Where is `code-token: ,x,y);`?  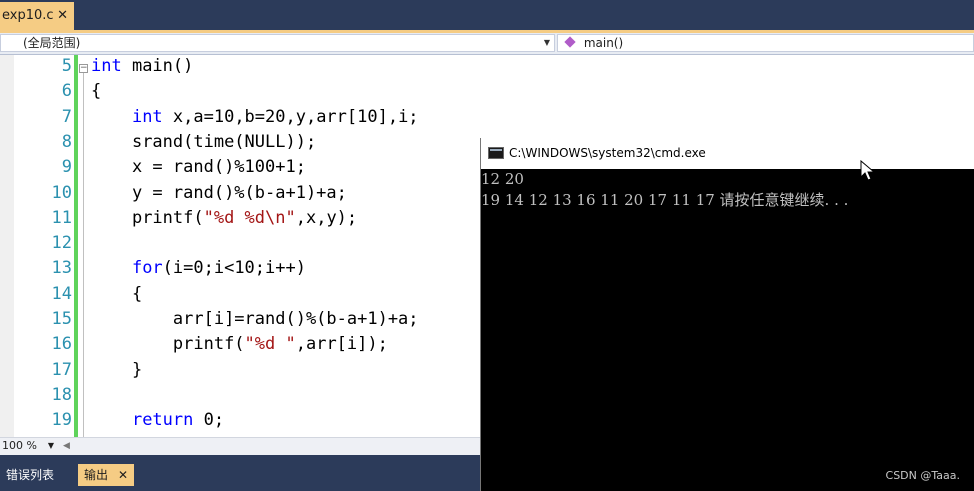 code-token: ,x,y); is located at coordinates (326, 217).